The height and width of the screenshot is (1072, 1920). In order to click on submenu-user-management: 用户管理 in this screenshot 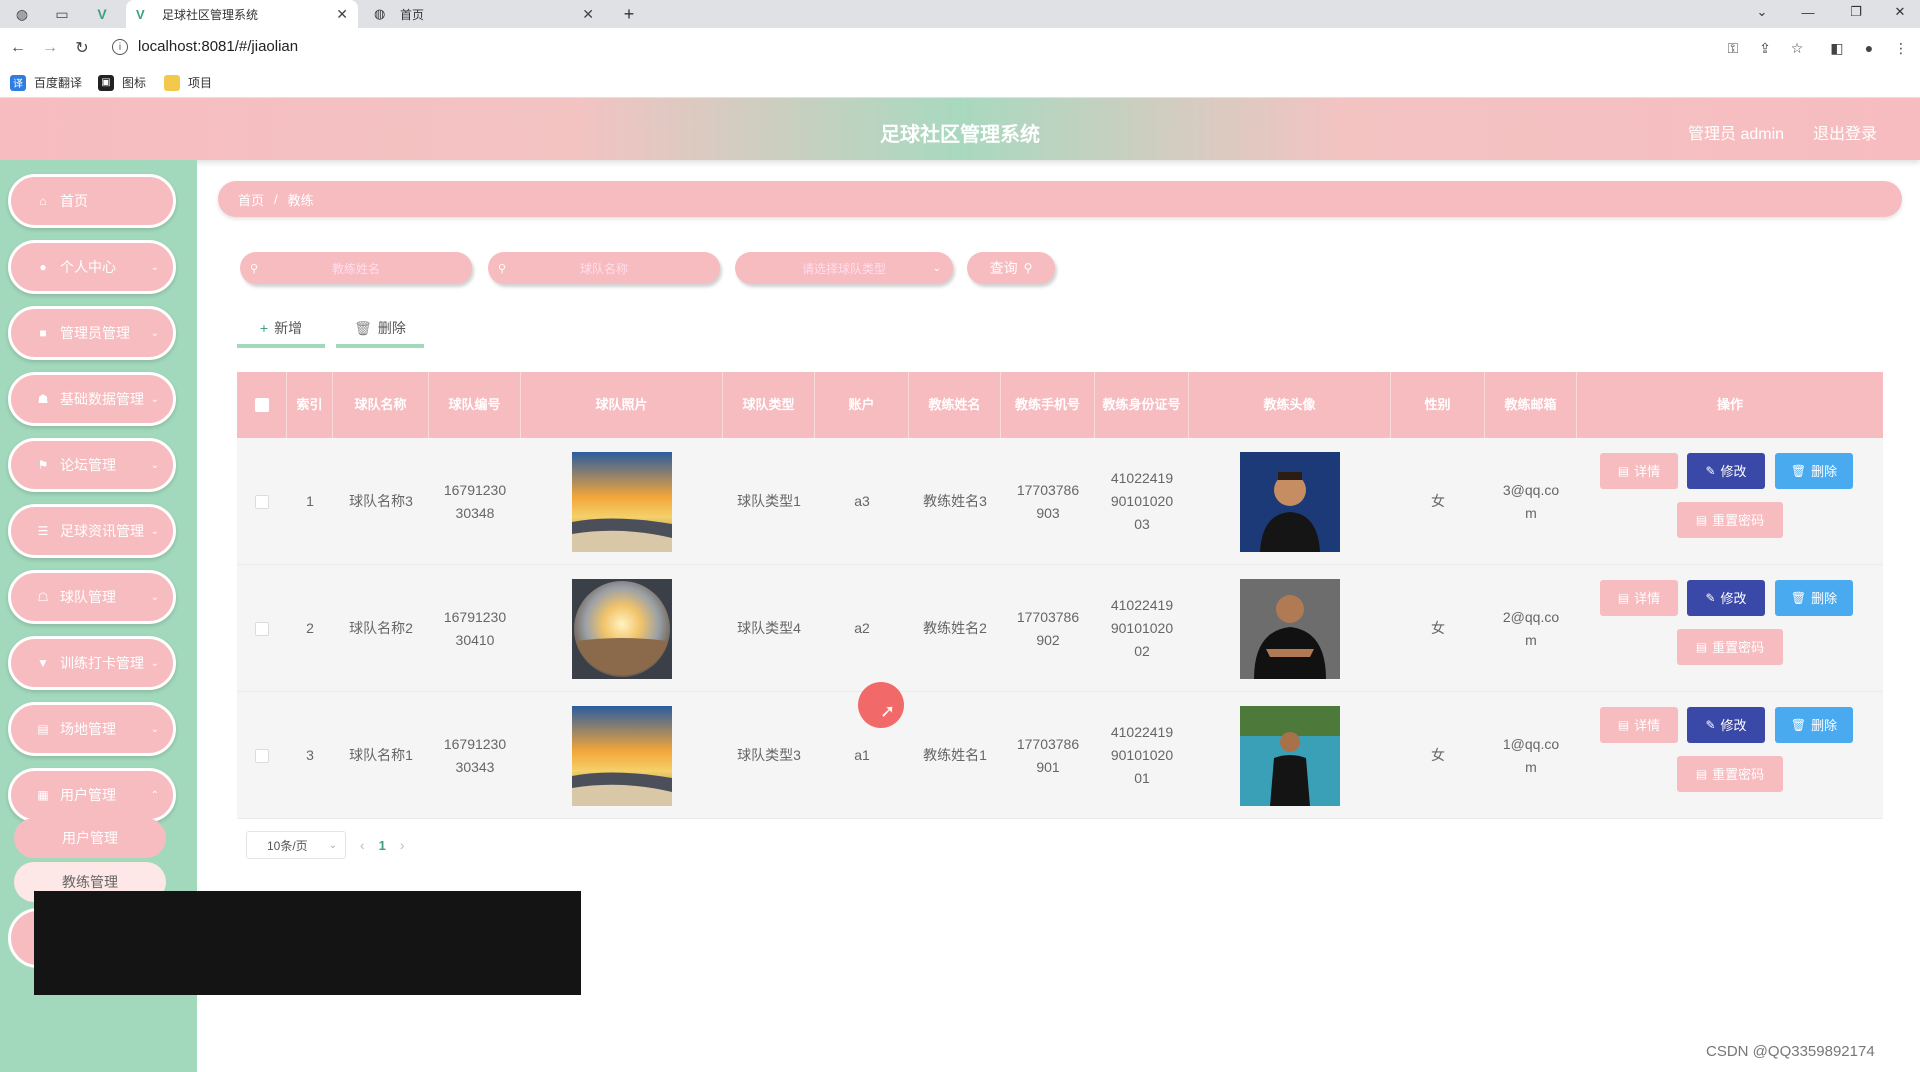, I will do `click(90, 838)`.